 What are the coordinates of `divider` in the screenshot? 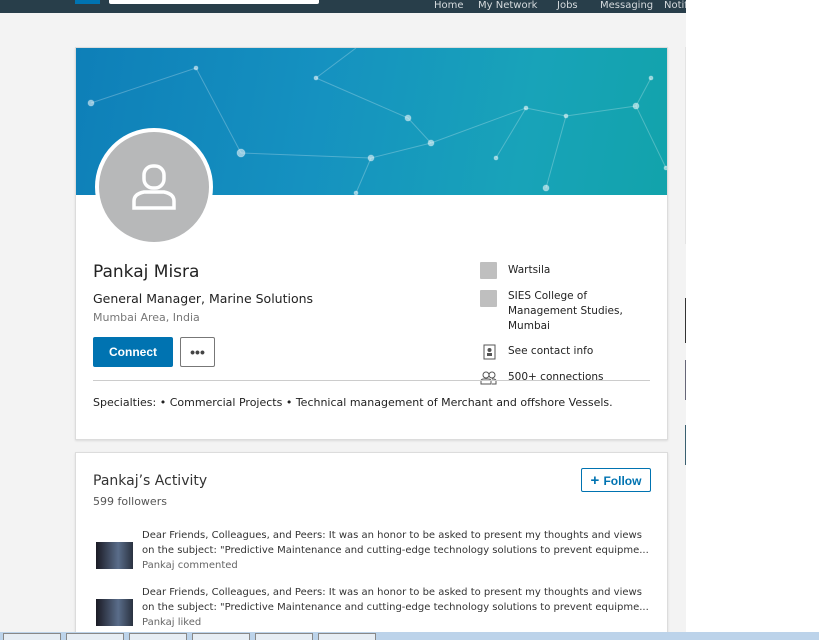 It's located at (371, 380).